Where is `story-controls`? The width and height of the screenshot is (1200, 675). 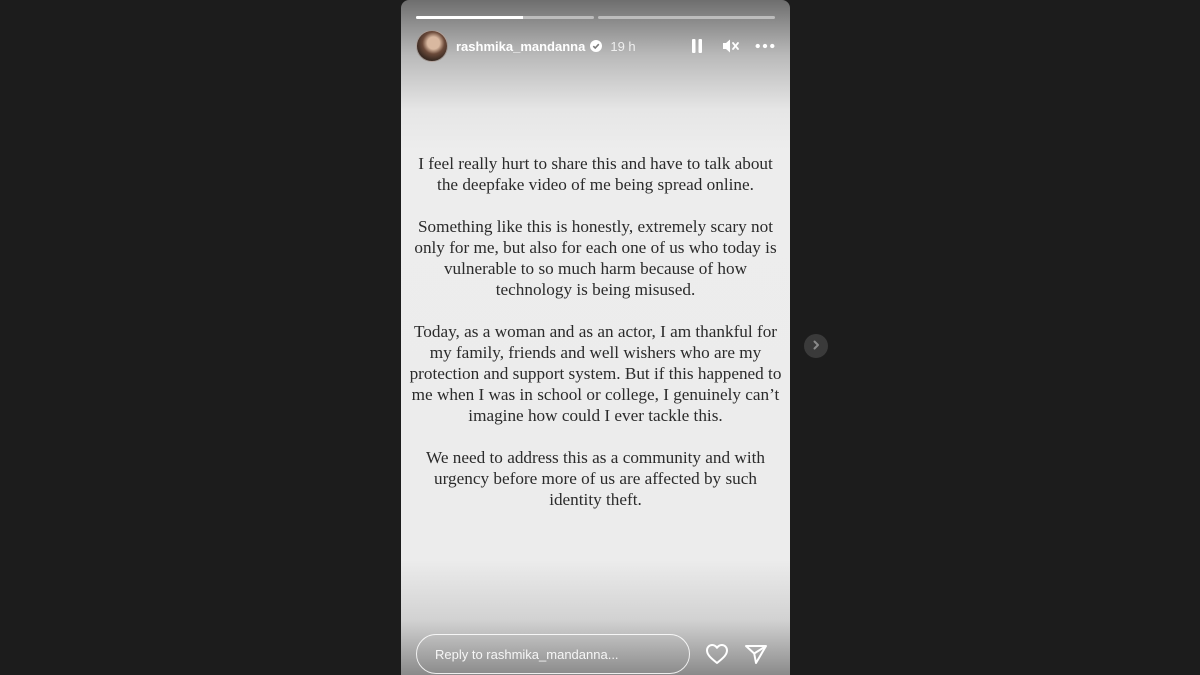
story-controls is located at coordinates (731, 46).